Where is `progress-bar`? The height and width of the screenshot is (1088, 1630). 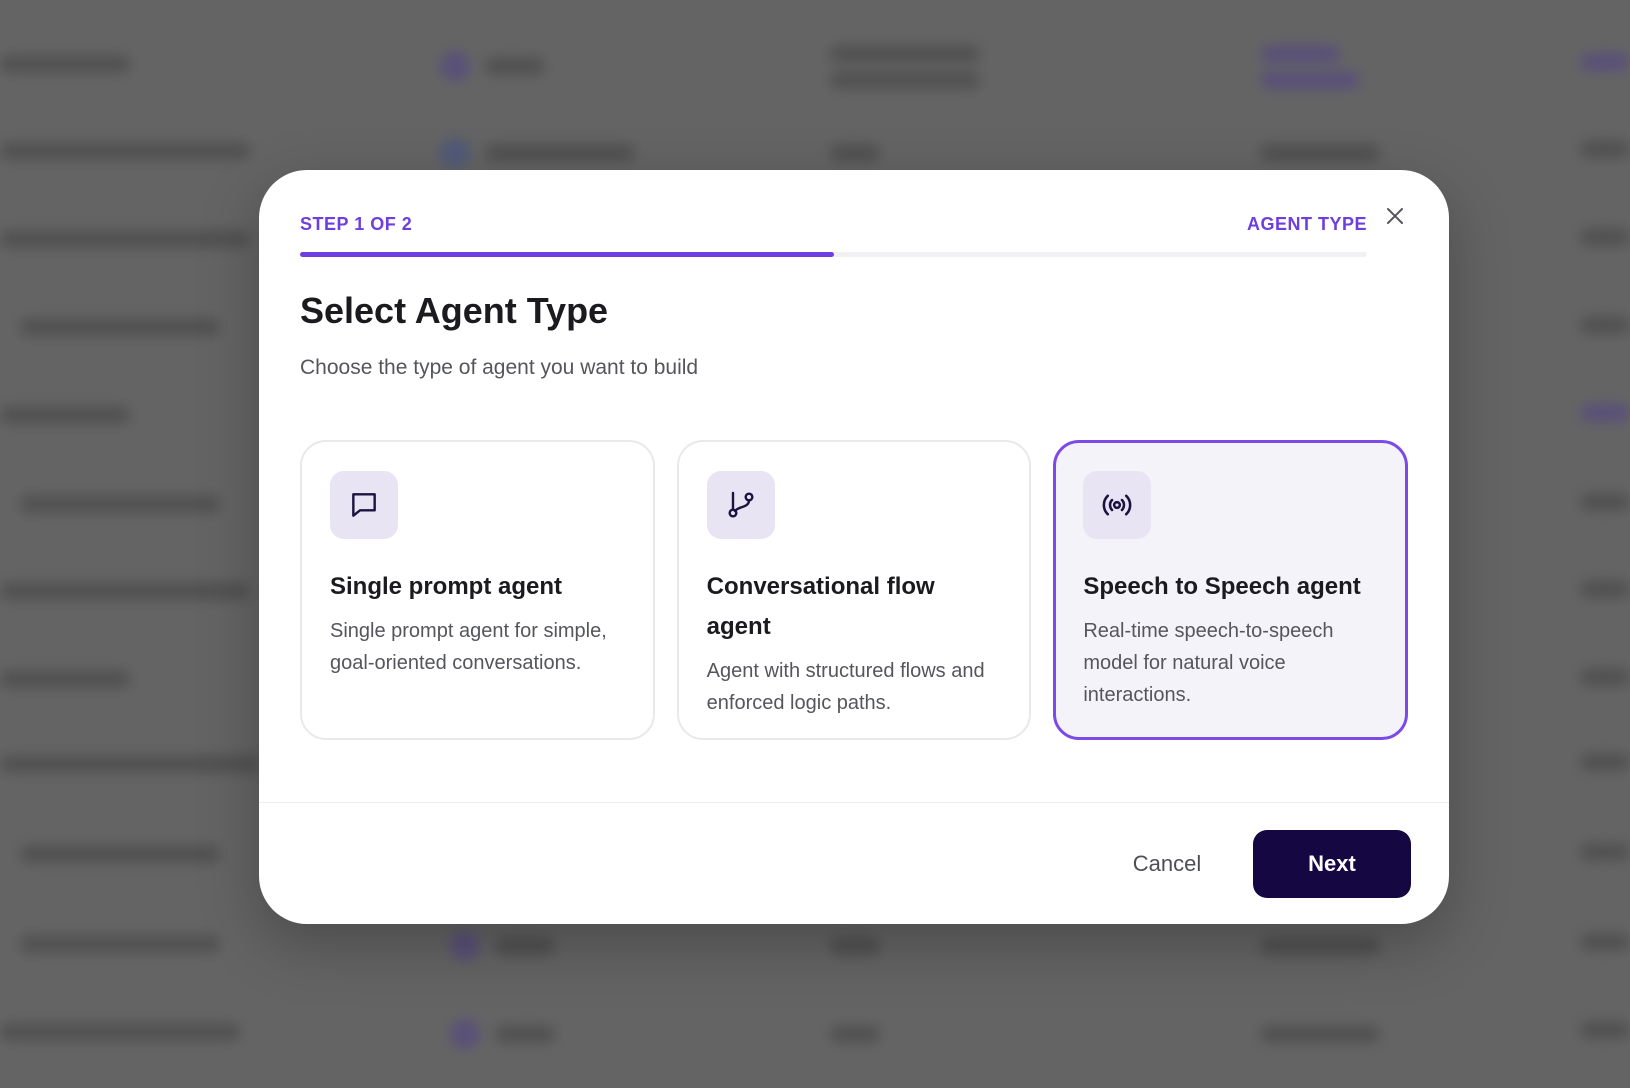 progress-bar is located at coordinates (833, 254).